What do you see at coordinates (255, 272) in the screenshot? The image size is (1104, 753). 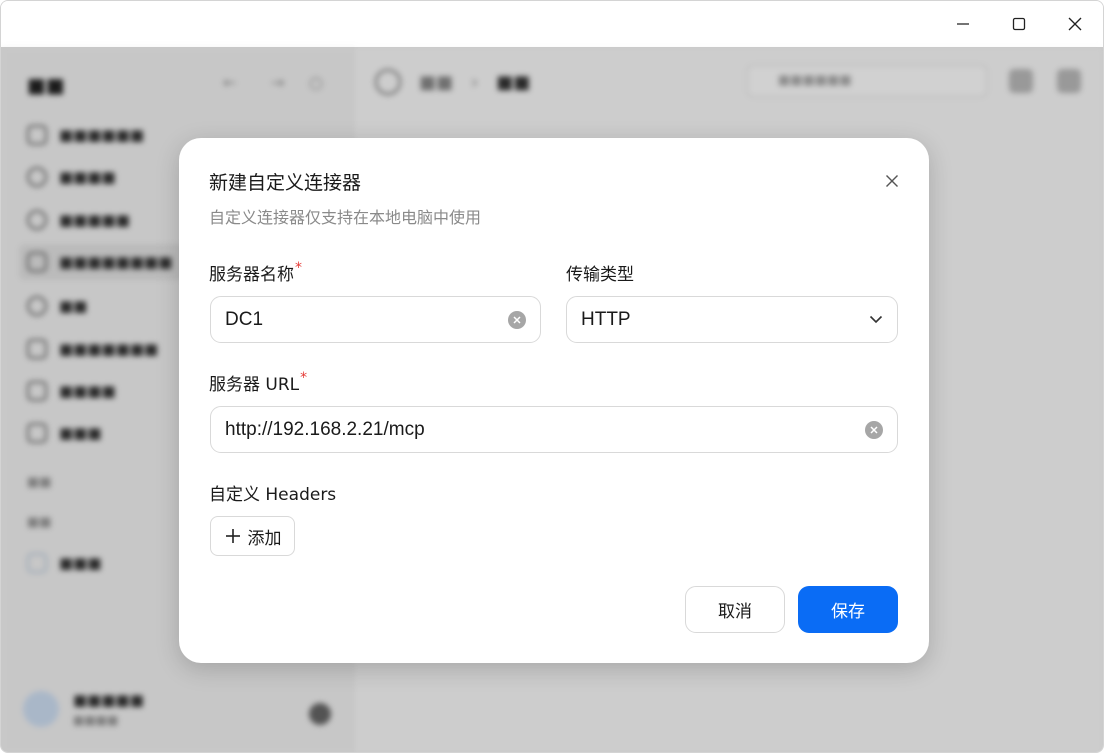 I see `server-name-label: 服务器名称*` at bounding box center [255, 272].